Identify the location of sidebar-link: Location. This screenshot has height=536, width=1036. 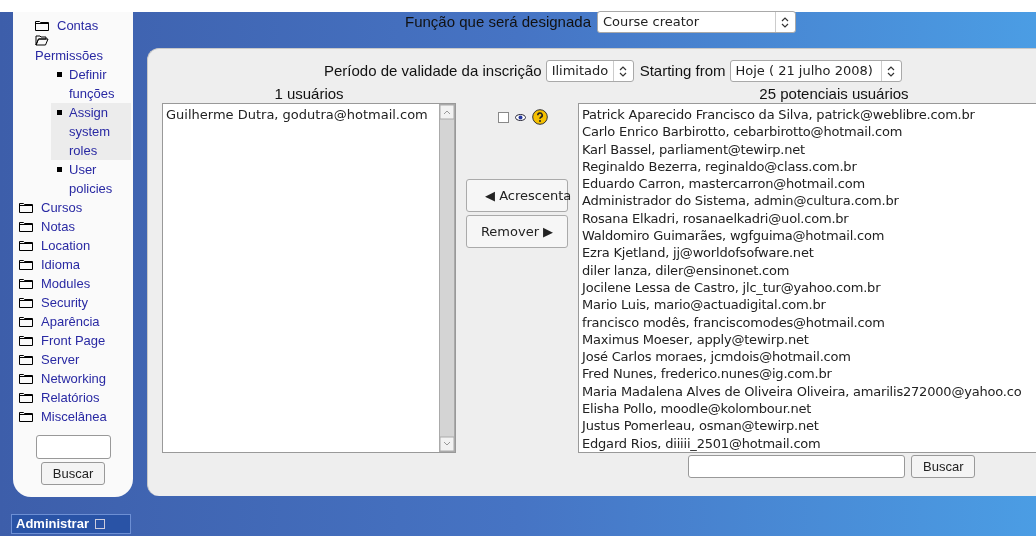
(66, 245).